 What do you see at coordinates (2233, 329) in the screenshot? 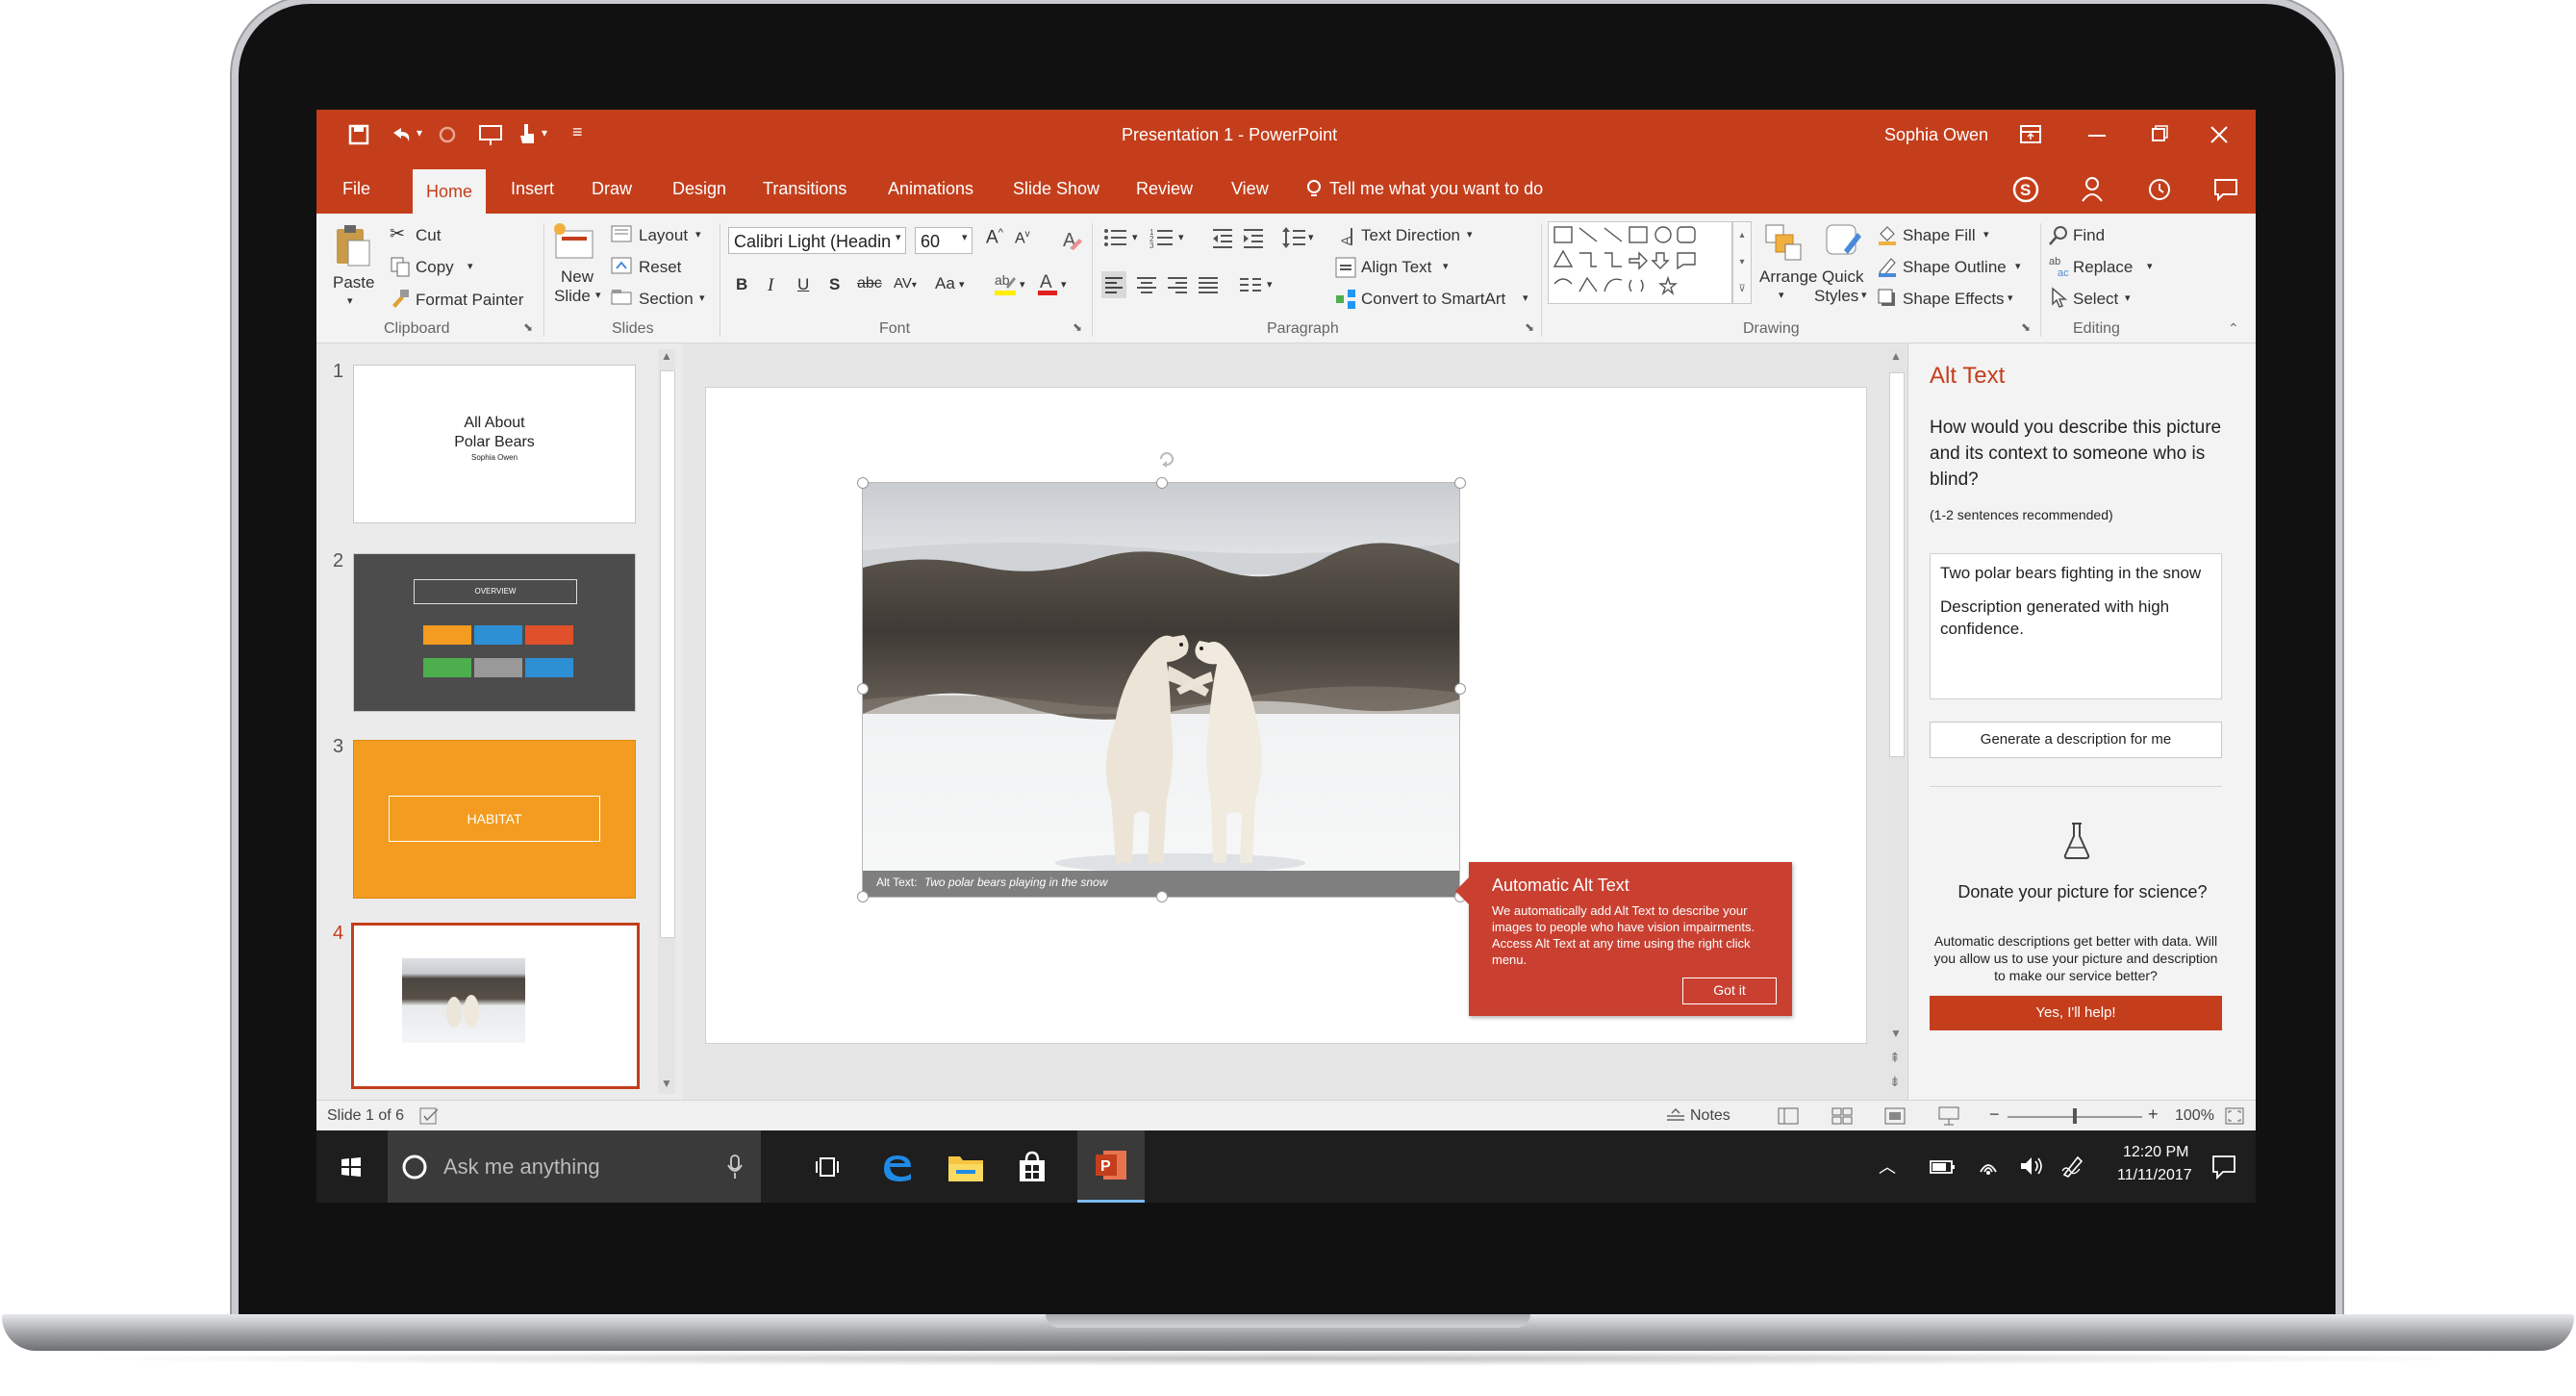
I see `collapse-ribbon-icon: ⌃` at bounding box center [2233, 329].